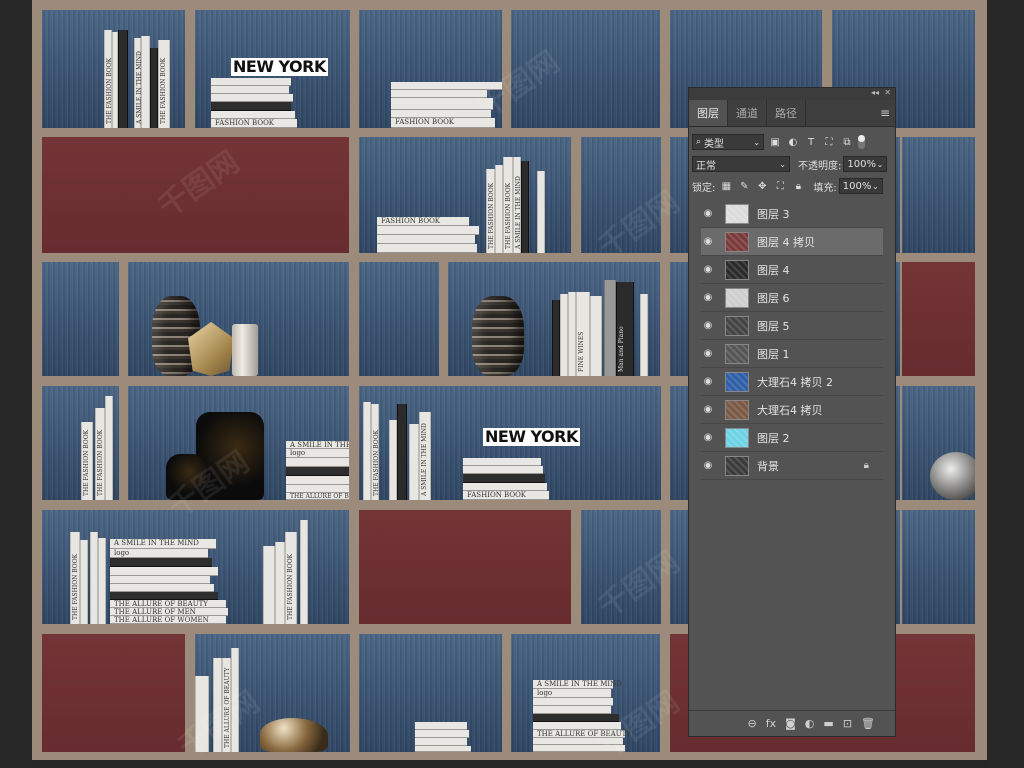  What do you see at coordinates (793, 142) in the screenshot?
I see `adjustment-filter-icon: ◐` at bounding box center [793, 142].